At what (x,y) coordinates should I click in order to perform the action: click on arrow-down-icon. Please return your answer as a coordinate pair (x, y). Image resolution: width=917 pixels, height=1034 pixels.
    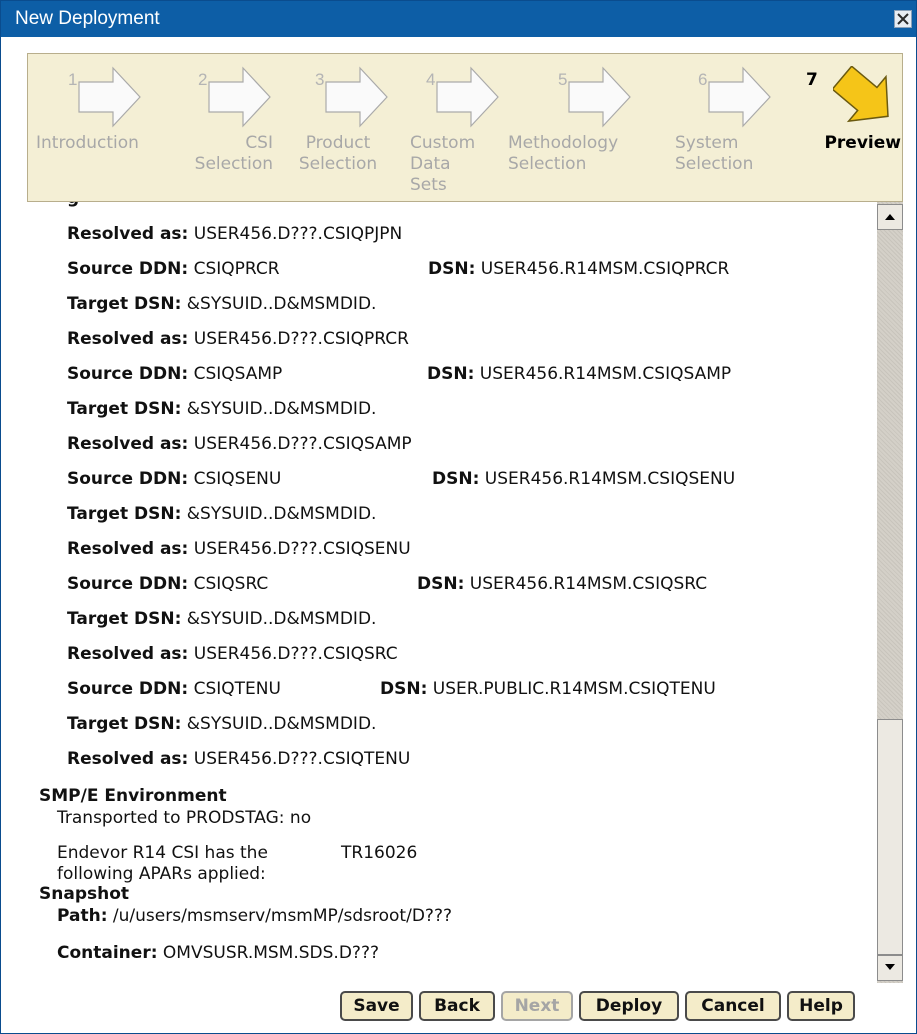
    Looking at the image, I should click on (890, 967).